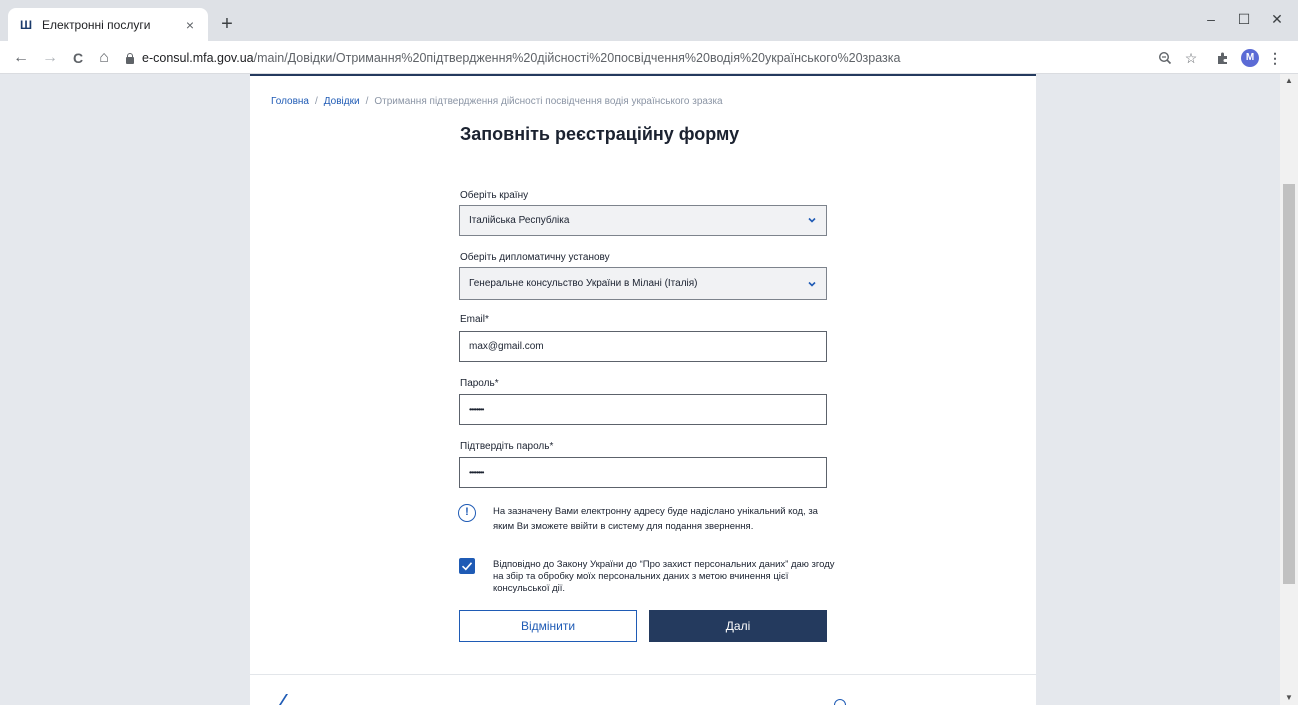 The width and height of the screenshot is (1298, 705). I want to click on page-scrollbar: ▲ ▼, so click(1289, 389).